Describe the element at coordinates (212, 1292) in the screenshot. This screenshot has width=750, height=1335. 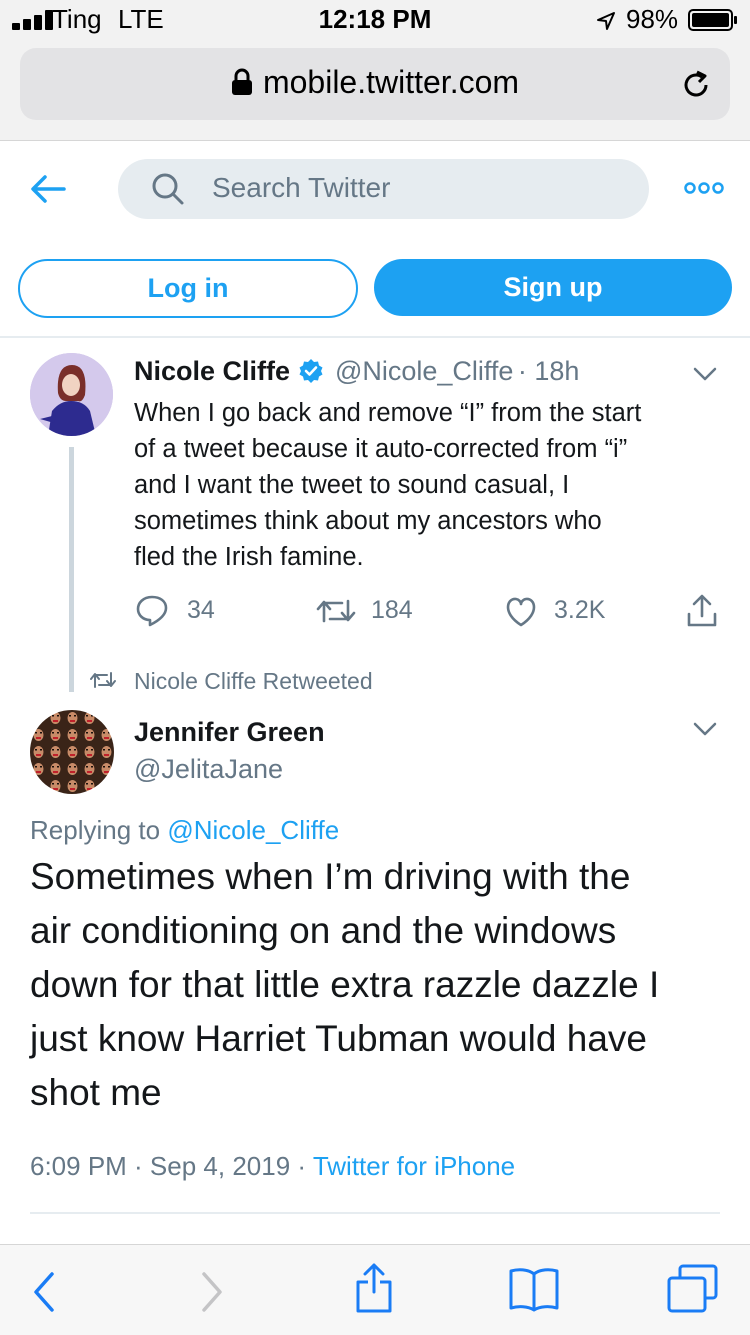
I see `browser-forward-icon` at that location.